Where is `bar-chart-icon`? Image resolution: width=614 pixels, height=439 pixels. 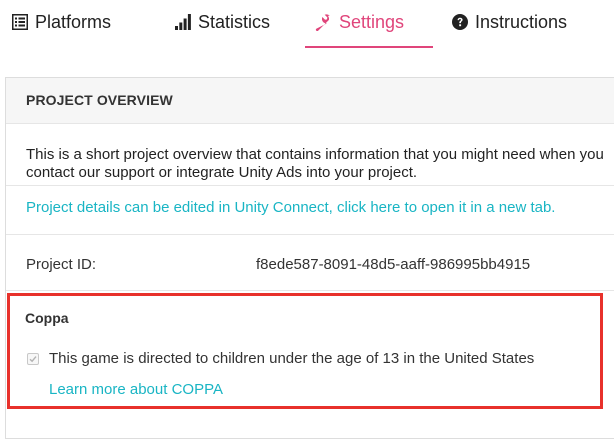 bar-chart-icon is located at coordinates (183, 22).